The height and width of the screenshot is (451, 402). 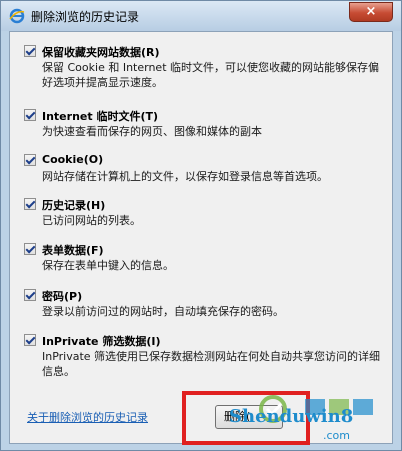 I want to click on option-description: 登录以前访问过的网站时，自动填充保存的密码。, so click(x=163, y=311).